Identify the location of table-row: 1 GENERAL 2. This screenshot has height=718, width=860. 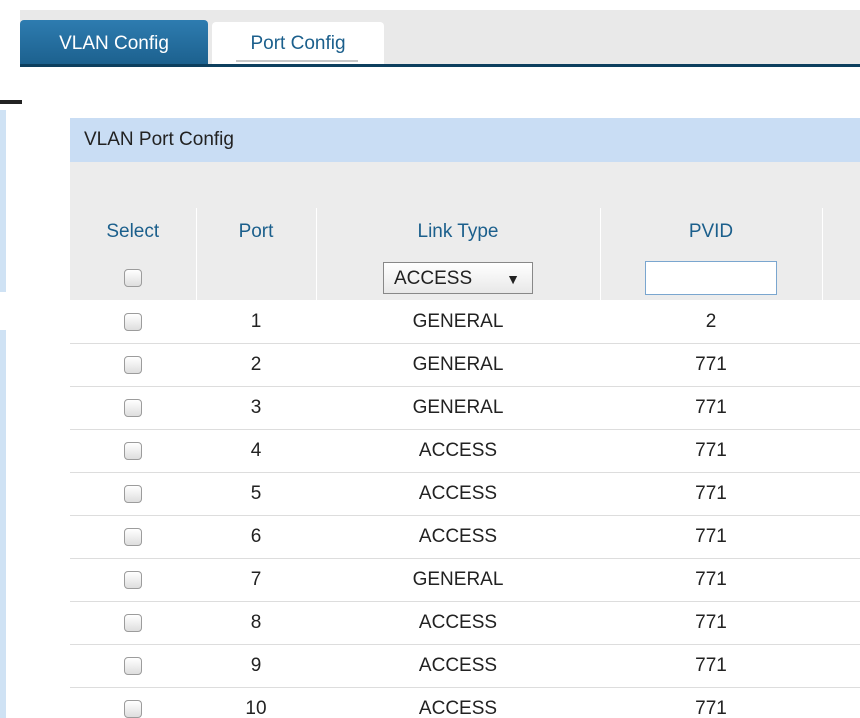
(465, 322).